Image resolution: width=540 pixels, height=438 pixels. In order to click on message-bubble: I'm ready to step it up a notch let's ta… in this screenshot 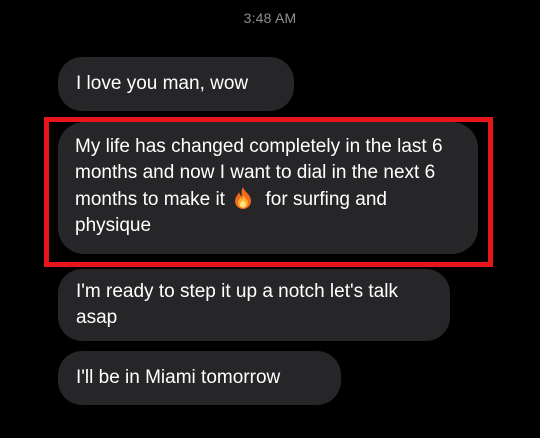, I will do `click(254, 305)`.